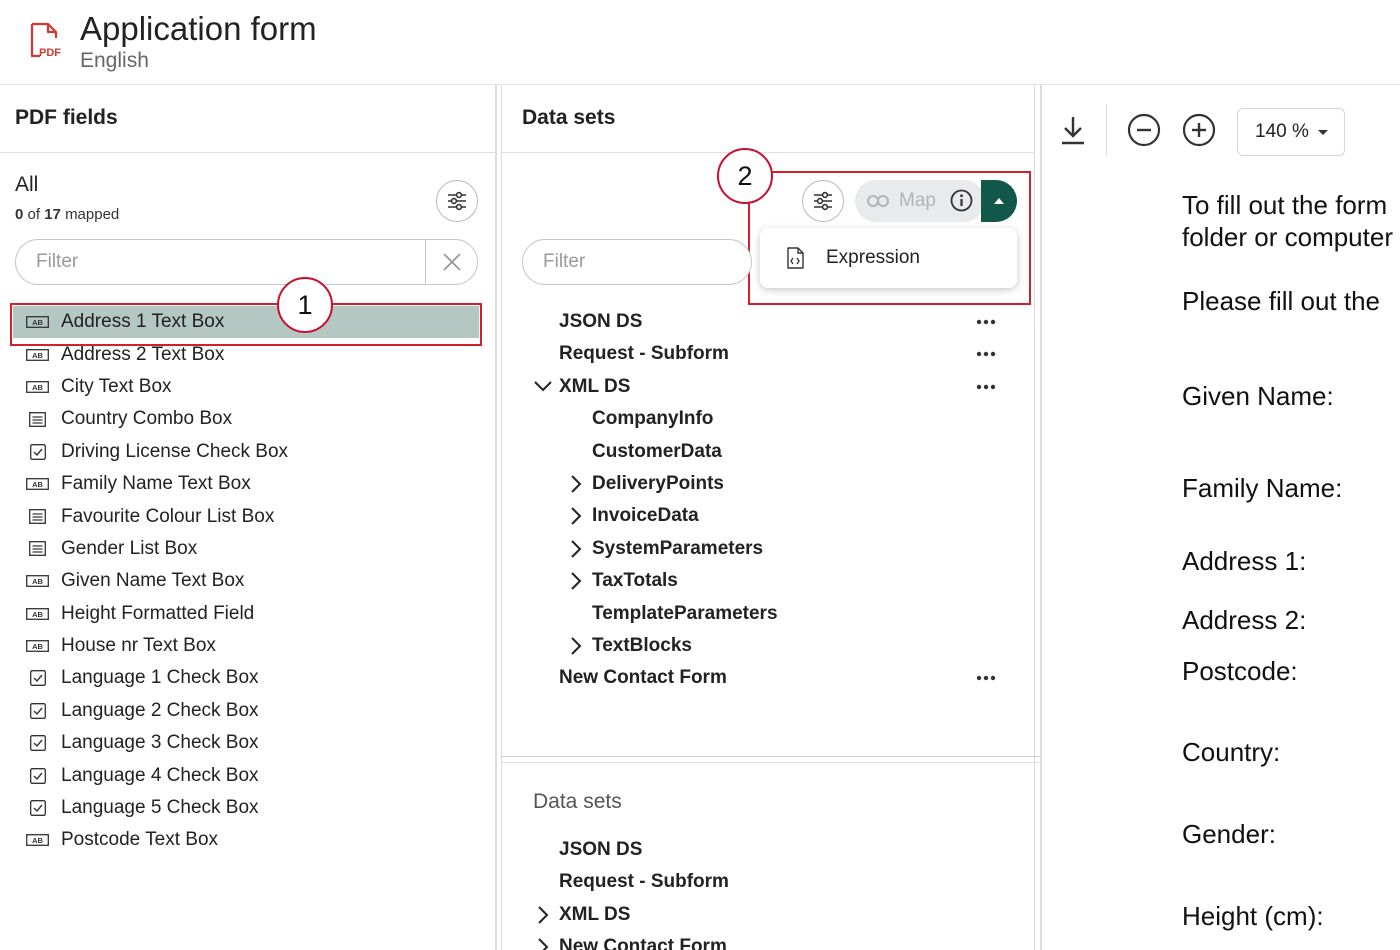 This screenshot has width=1400, height=950. What do you see at coordinates (685, 614) in the screenshot?
I see `dataset-tree-item: TemplateParameters` at bounding box center [685, 614].